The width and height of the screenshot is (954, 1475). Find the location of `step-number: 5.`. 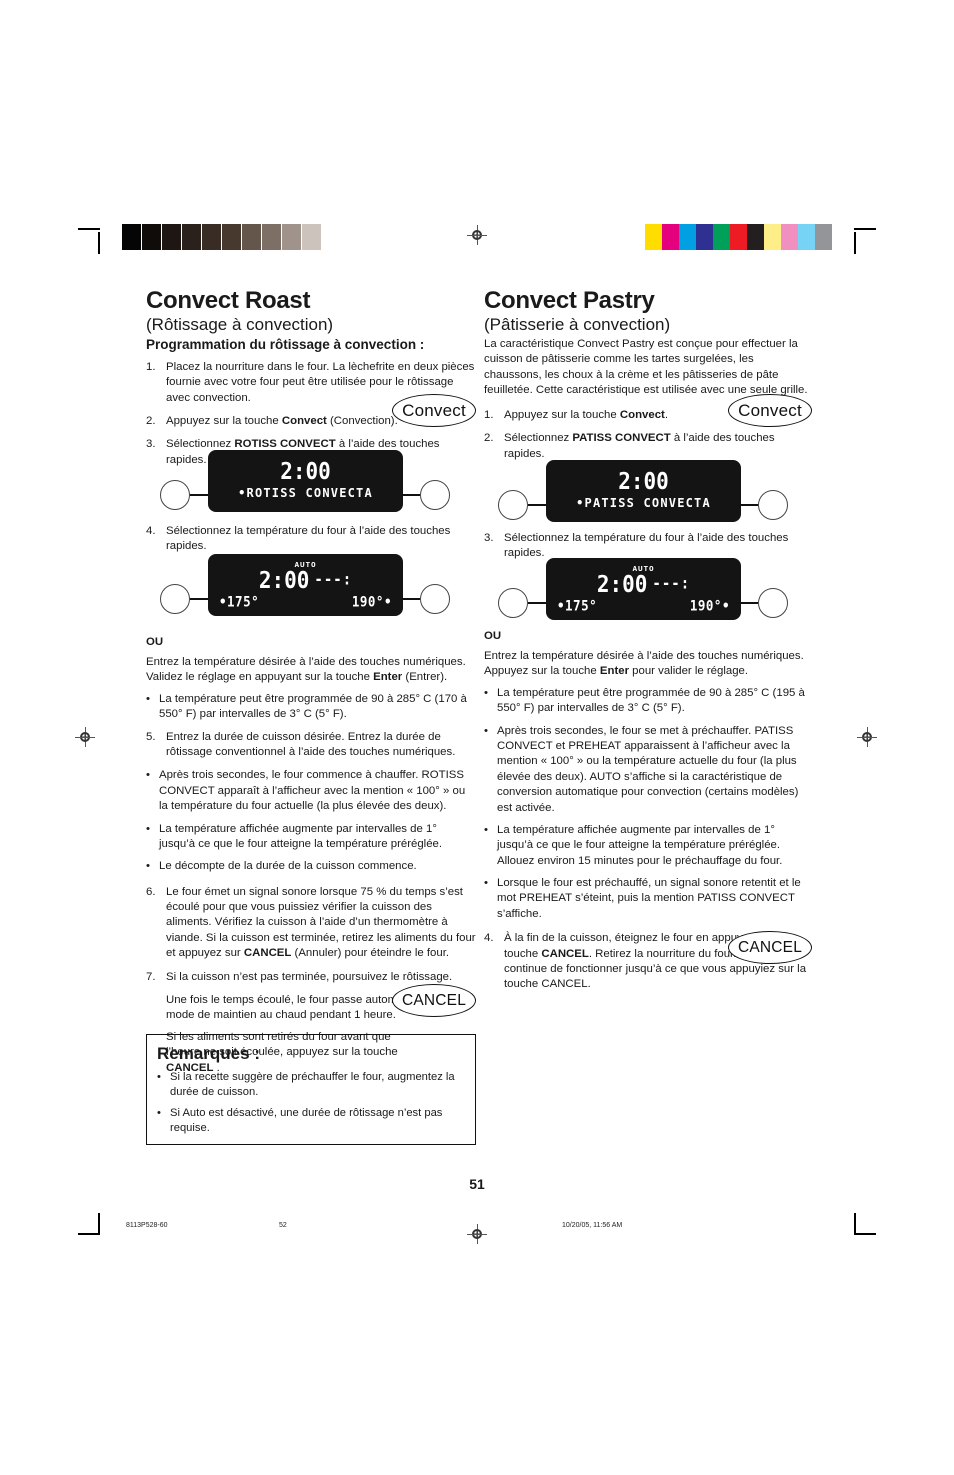

step-number: 5. is located at coordinates (151, 736).